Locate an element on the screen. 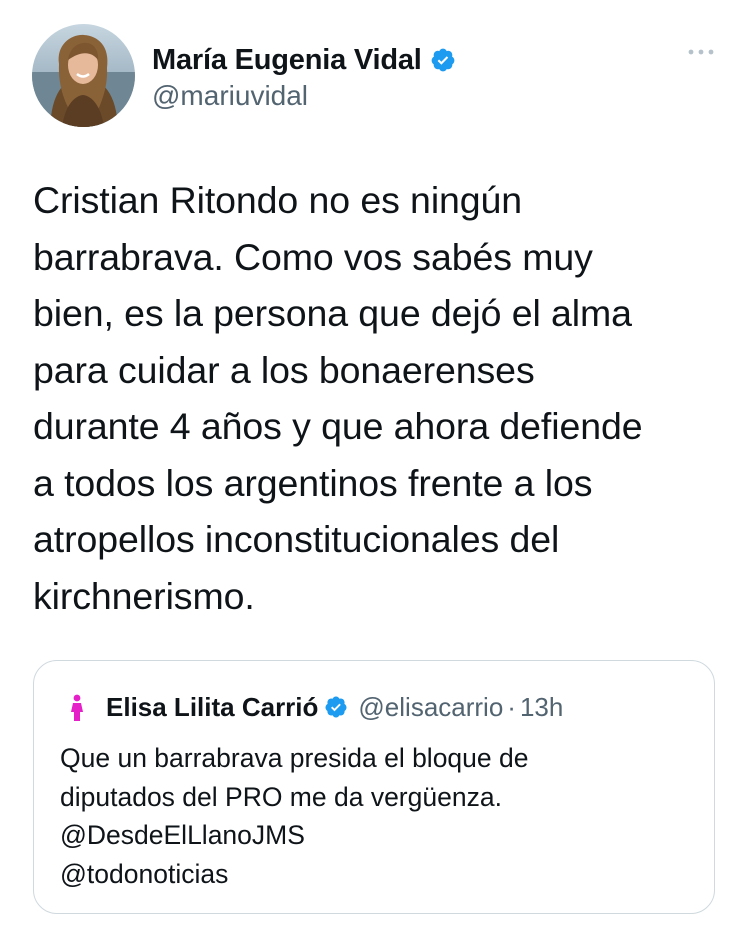 The width and height of the screenshot is (750, 930). author-name-line: María Eugenia Vidal is located at coordinates (304, 60).